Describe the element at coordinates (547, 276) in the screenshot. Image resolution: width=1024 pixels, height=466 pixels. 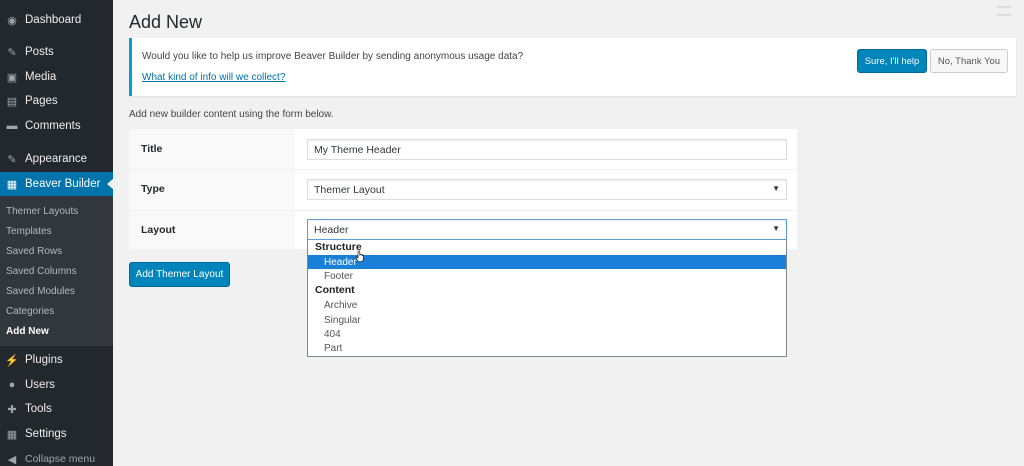
I see `dropdown-option: Footer` at that location.